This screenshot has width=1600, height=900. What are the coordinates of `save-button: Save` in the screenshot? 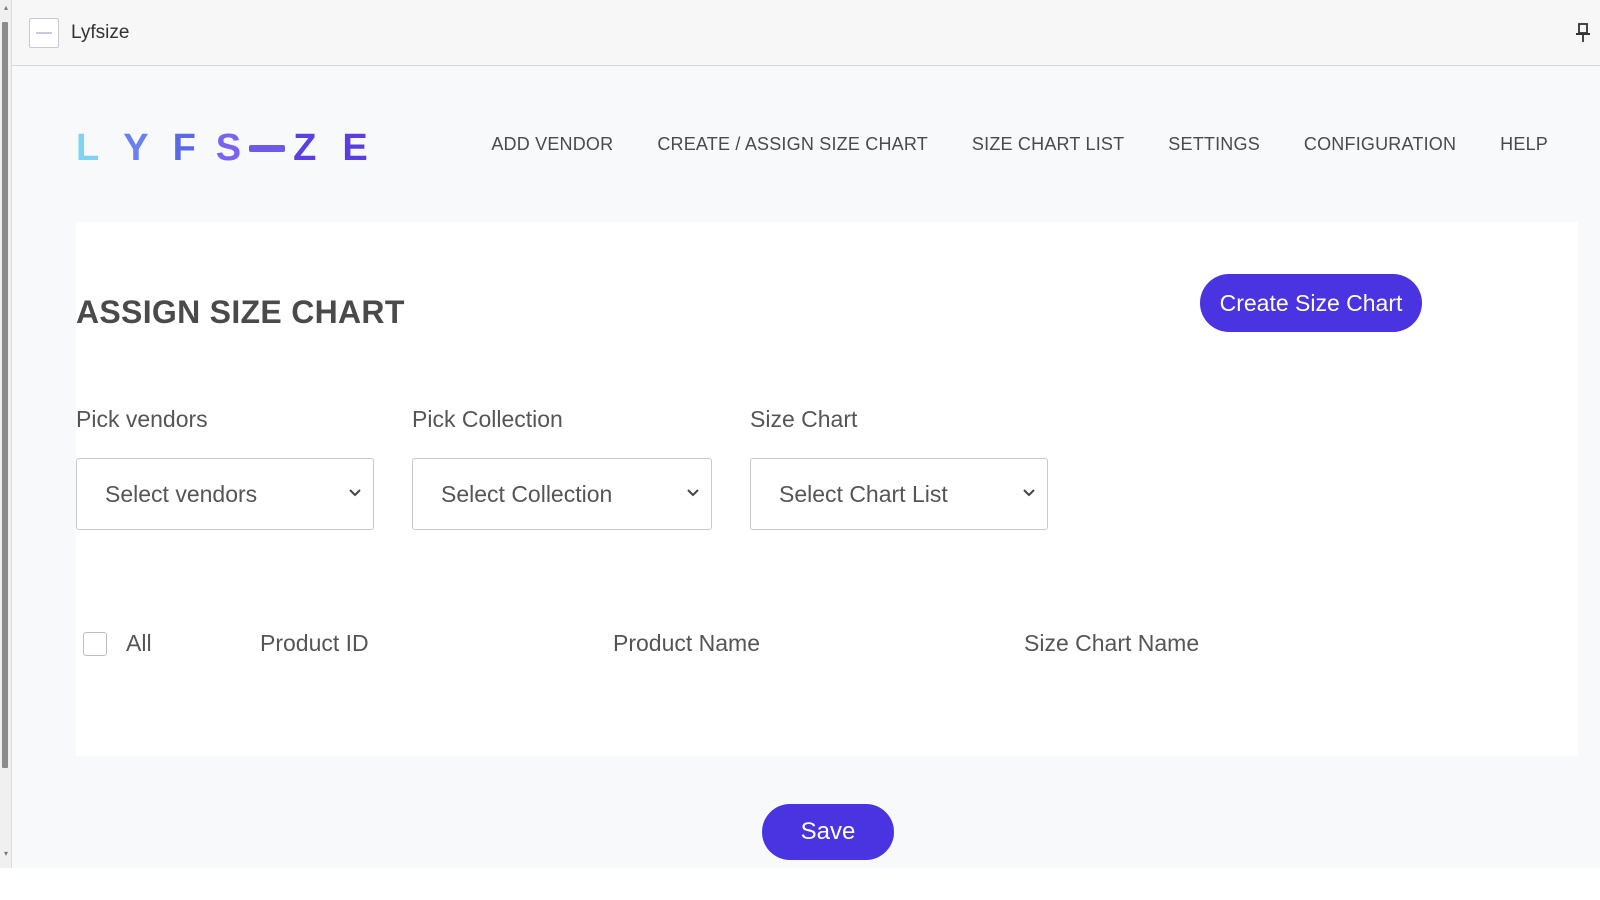 It's located at (828, 832).